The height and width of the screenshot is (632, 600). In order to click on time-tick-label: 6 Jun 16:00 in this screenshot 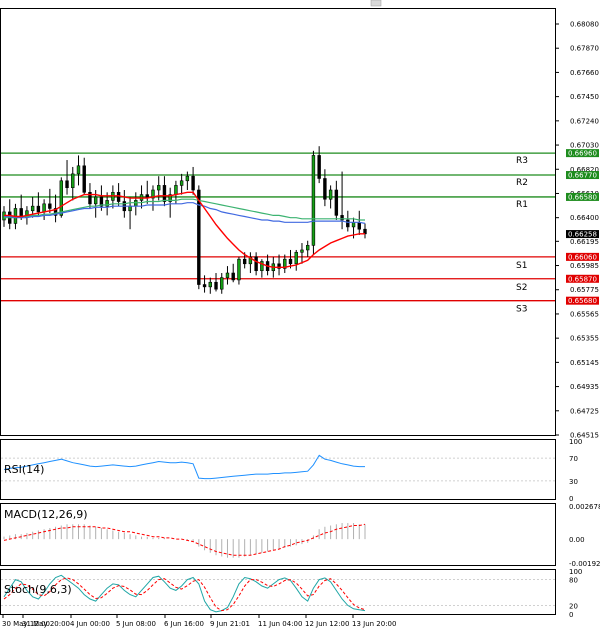, I will do `click(184, 624)`.